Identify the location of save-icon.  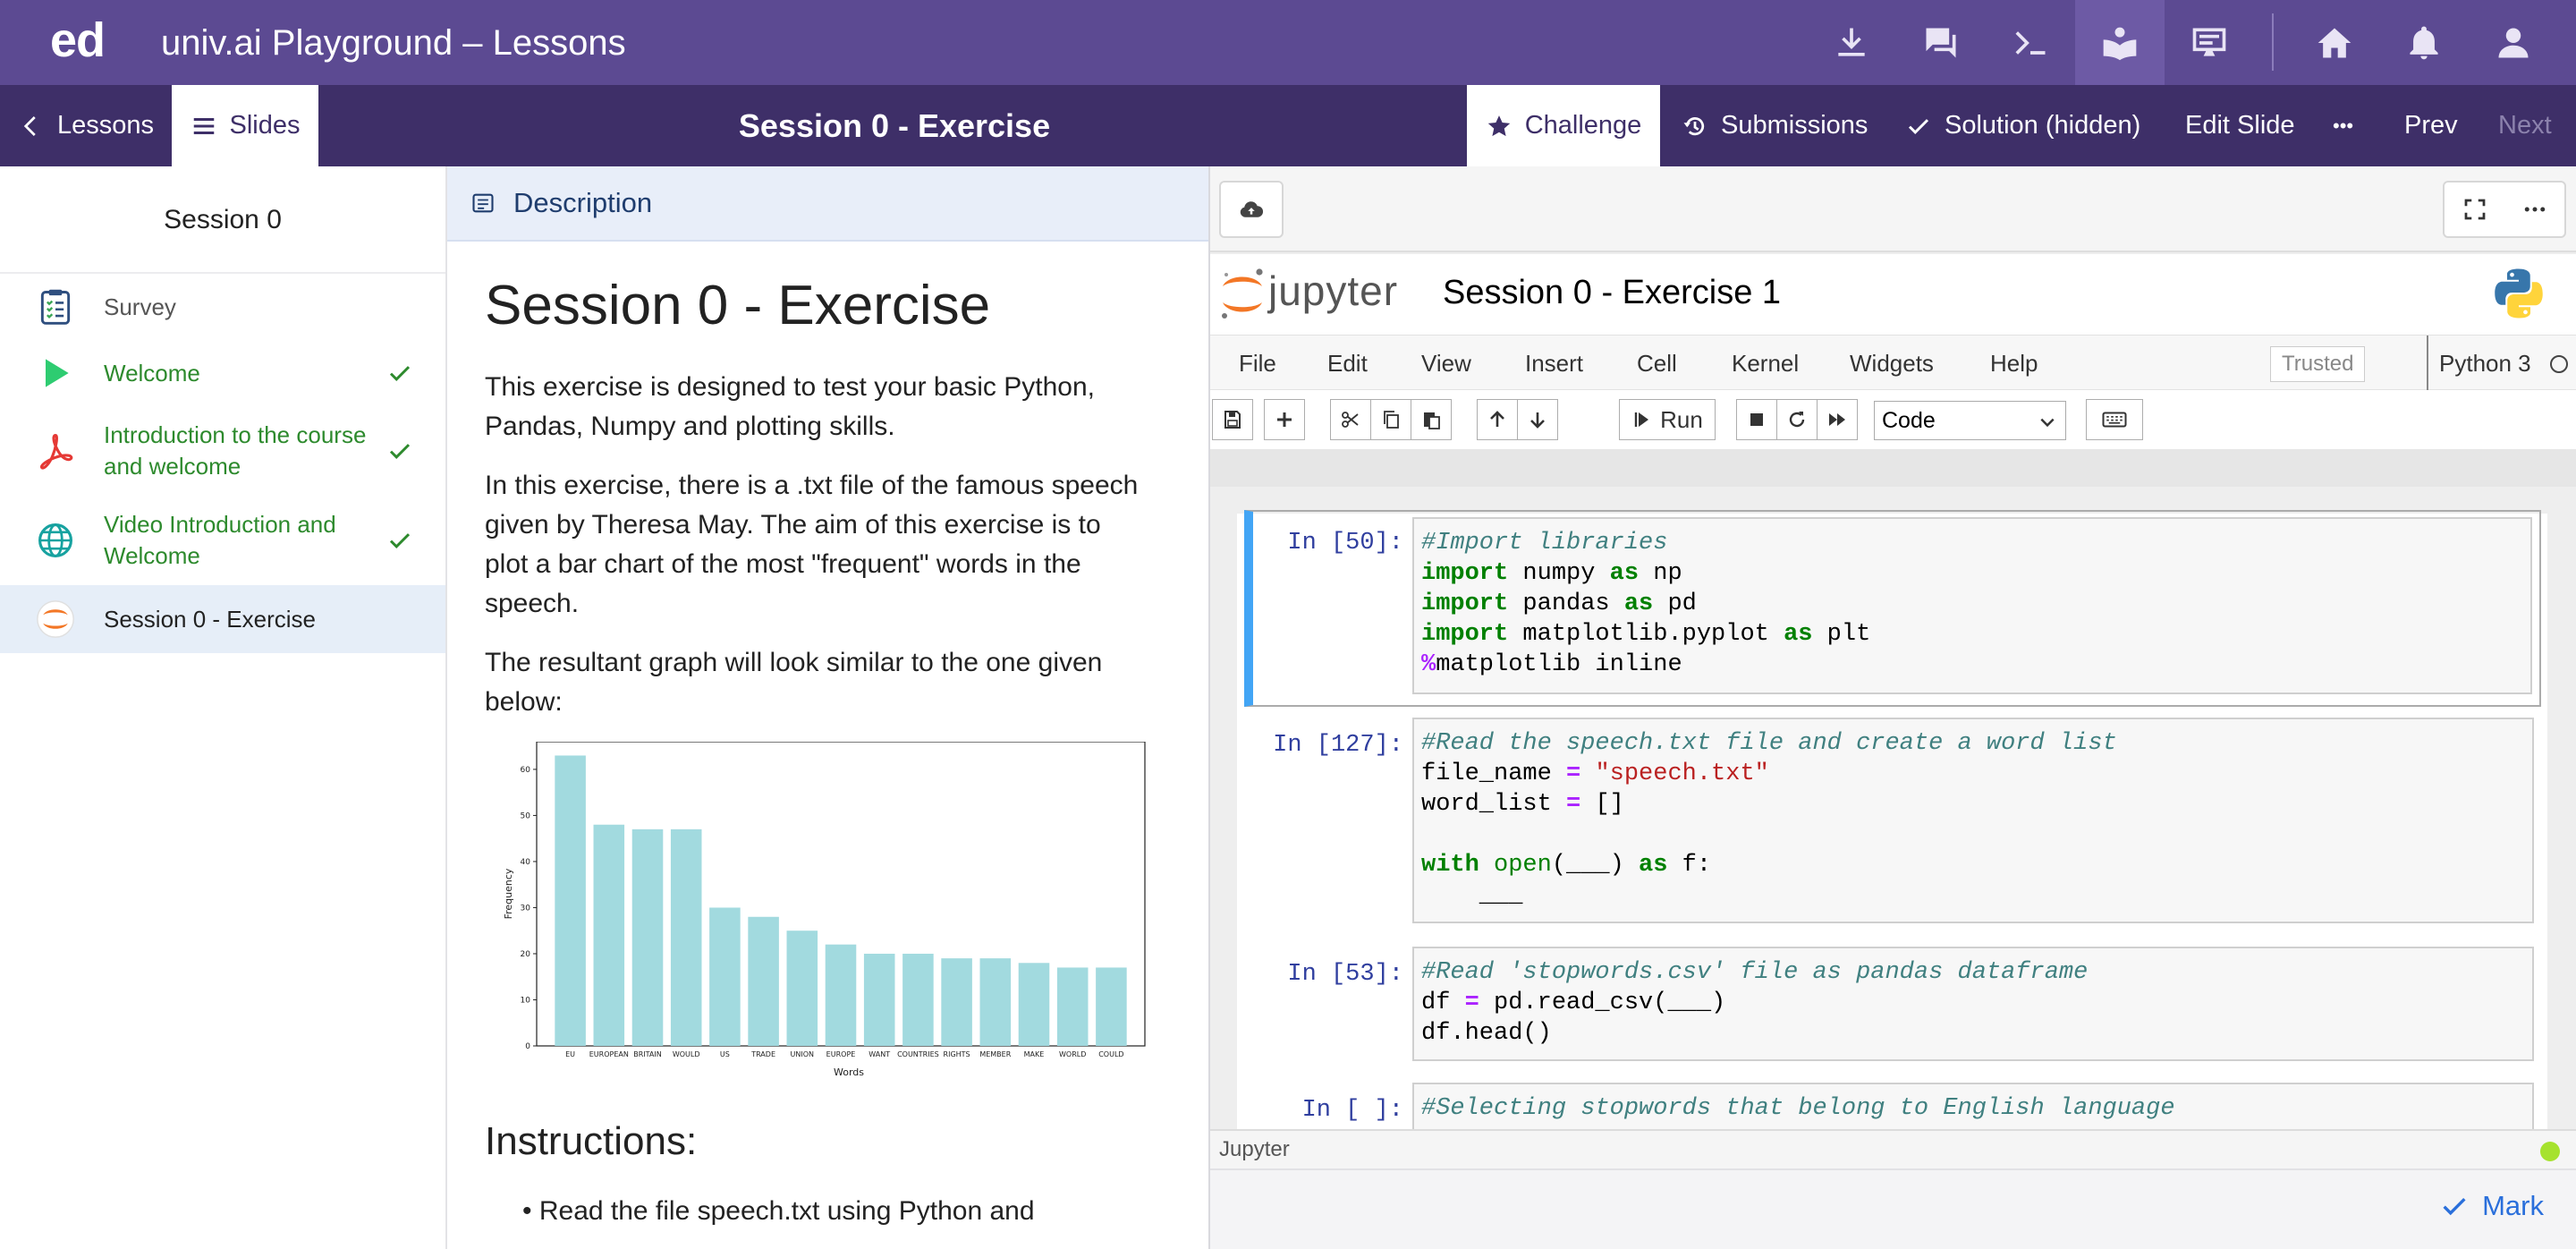
(1232, 420).